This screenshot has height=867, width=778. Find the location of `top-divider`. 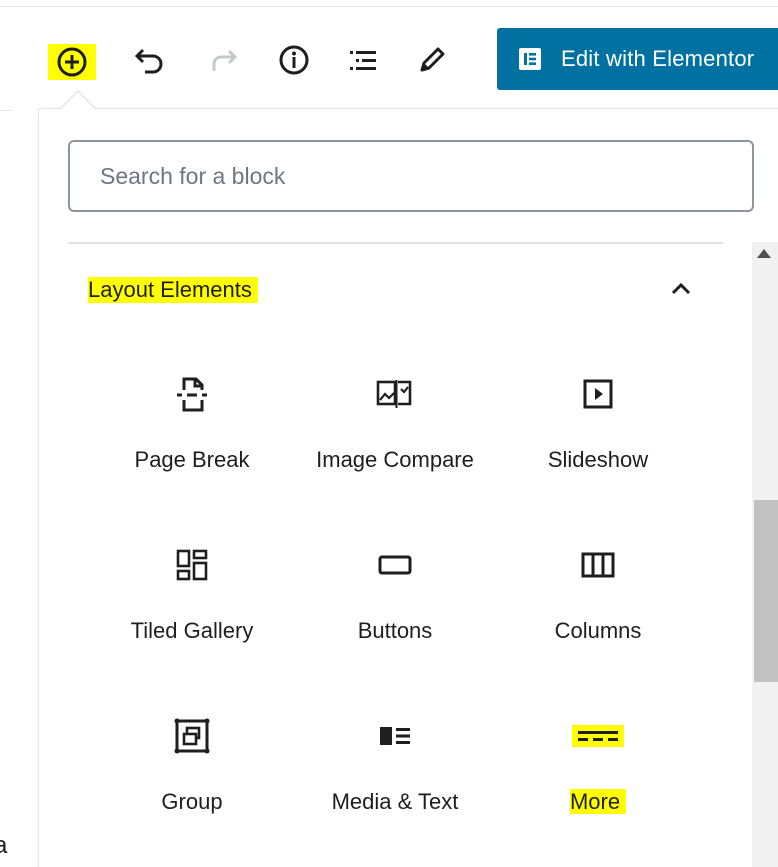

top-divider is located at coordinates (389, 6).